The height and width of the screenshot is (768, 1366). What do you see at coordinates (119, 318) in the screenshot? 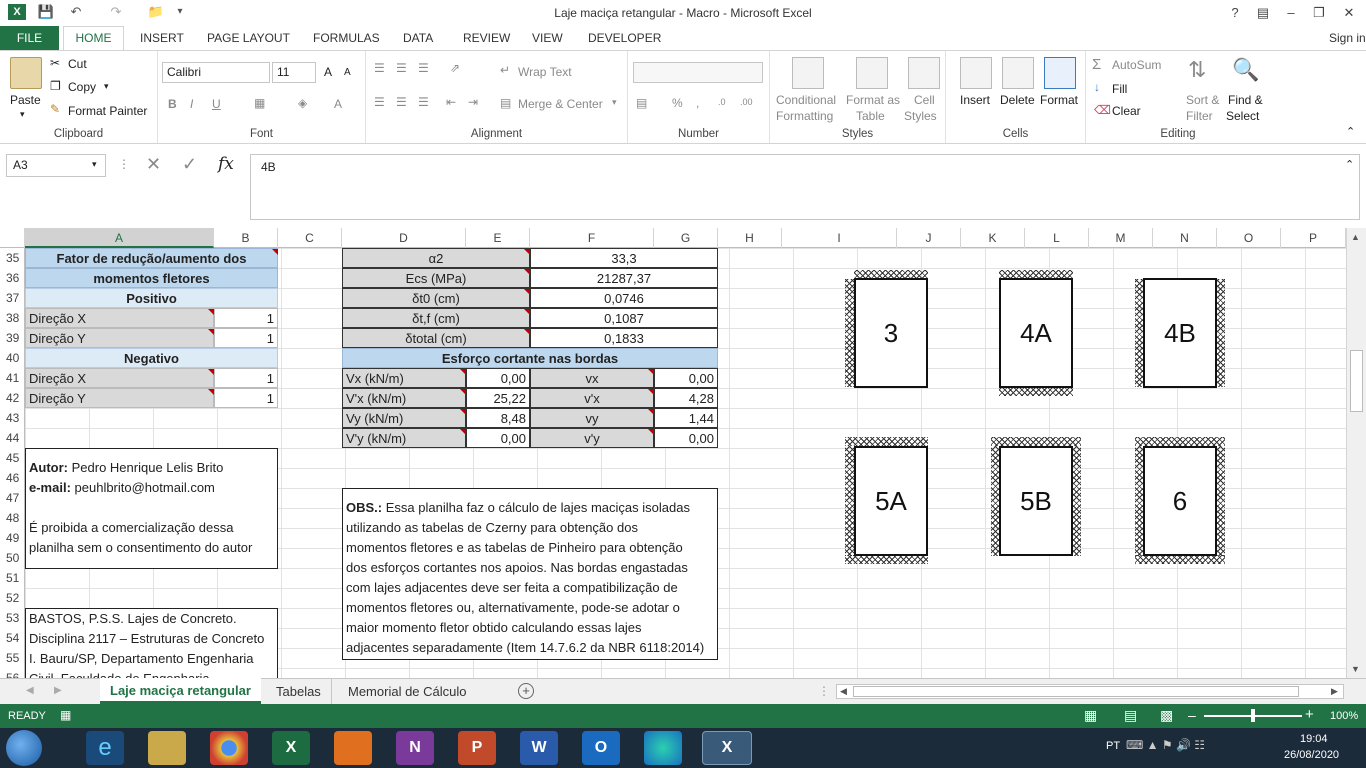
I see `pos-dirx-label: Direção X` at bounding box center [119, 318].